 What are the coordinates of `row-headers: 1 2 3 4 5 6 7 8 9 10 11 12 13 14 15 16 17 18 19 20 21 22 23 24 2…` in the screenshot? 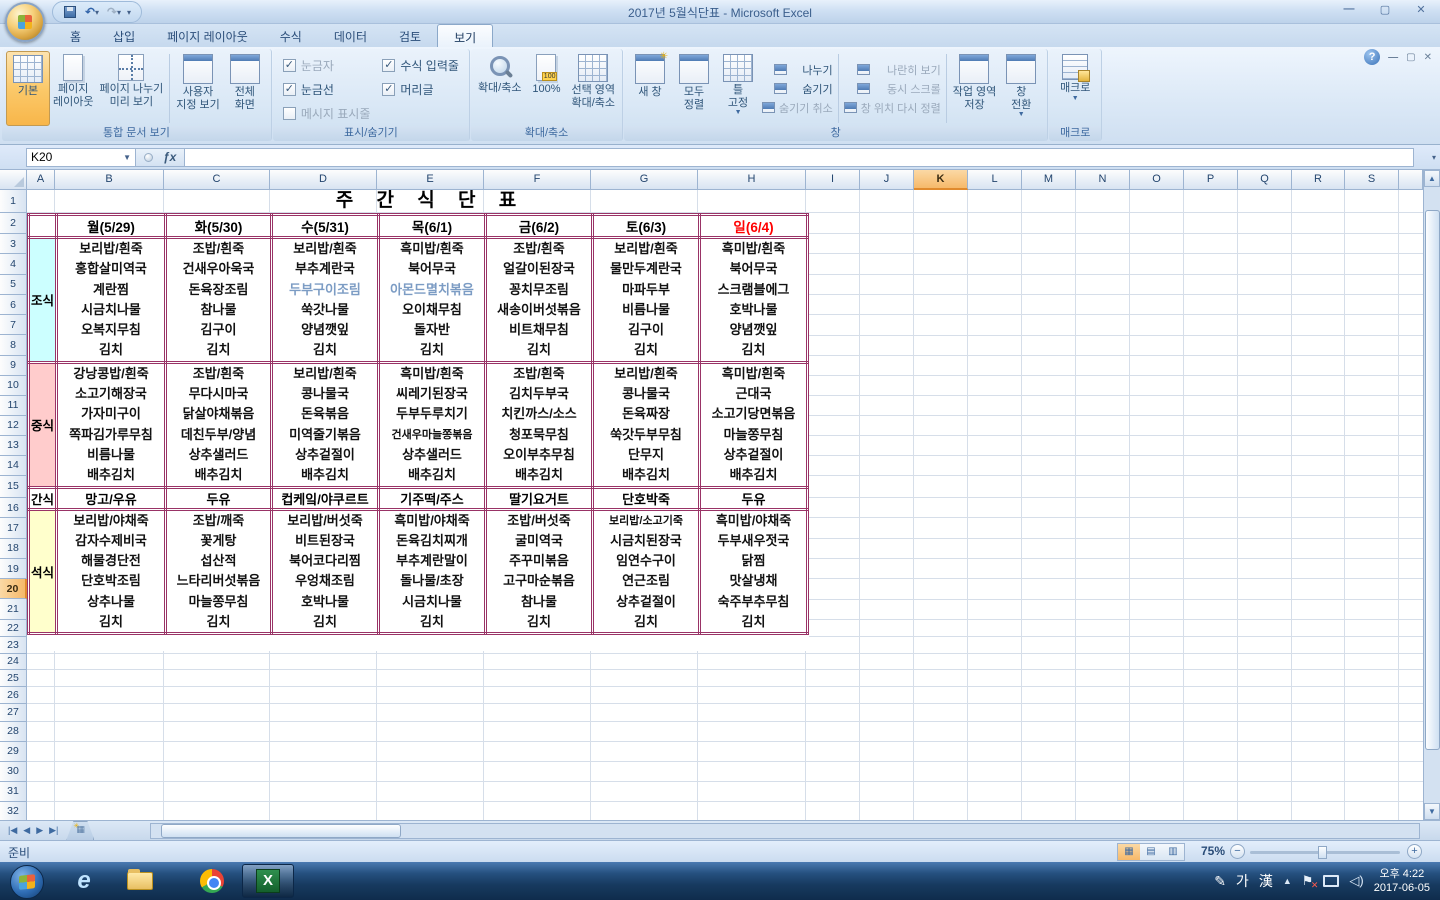 It's located at (13, 506).